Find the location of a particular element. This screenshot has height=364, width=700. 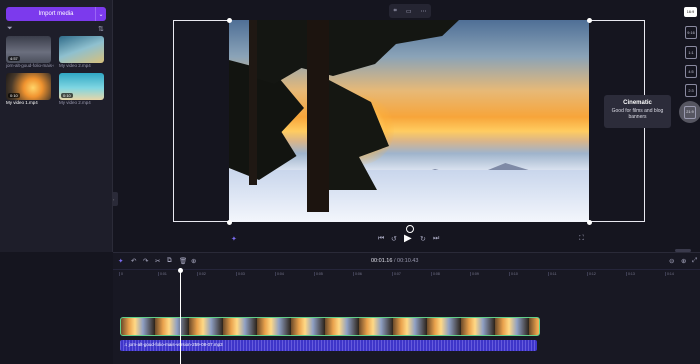

magic-wand-icon: ✦ is located at coordinates (234, 239).